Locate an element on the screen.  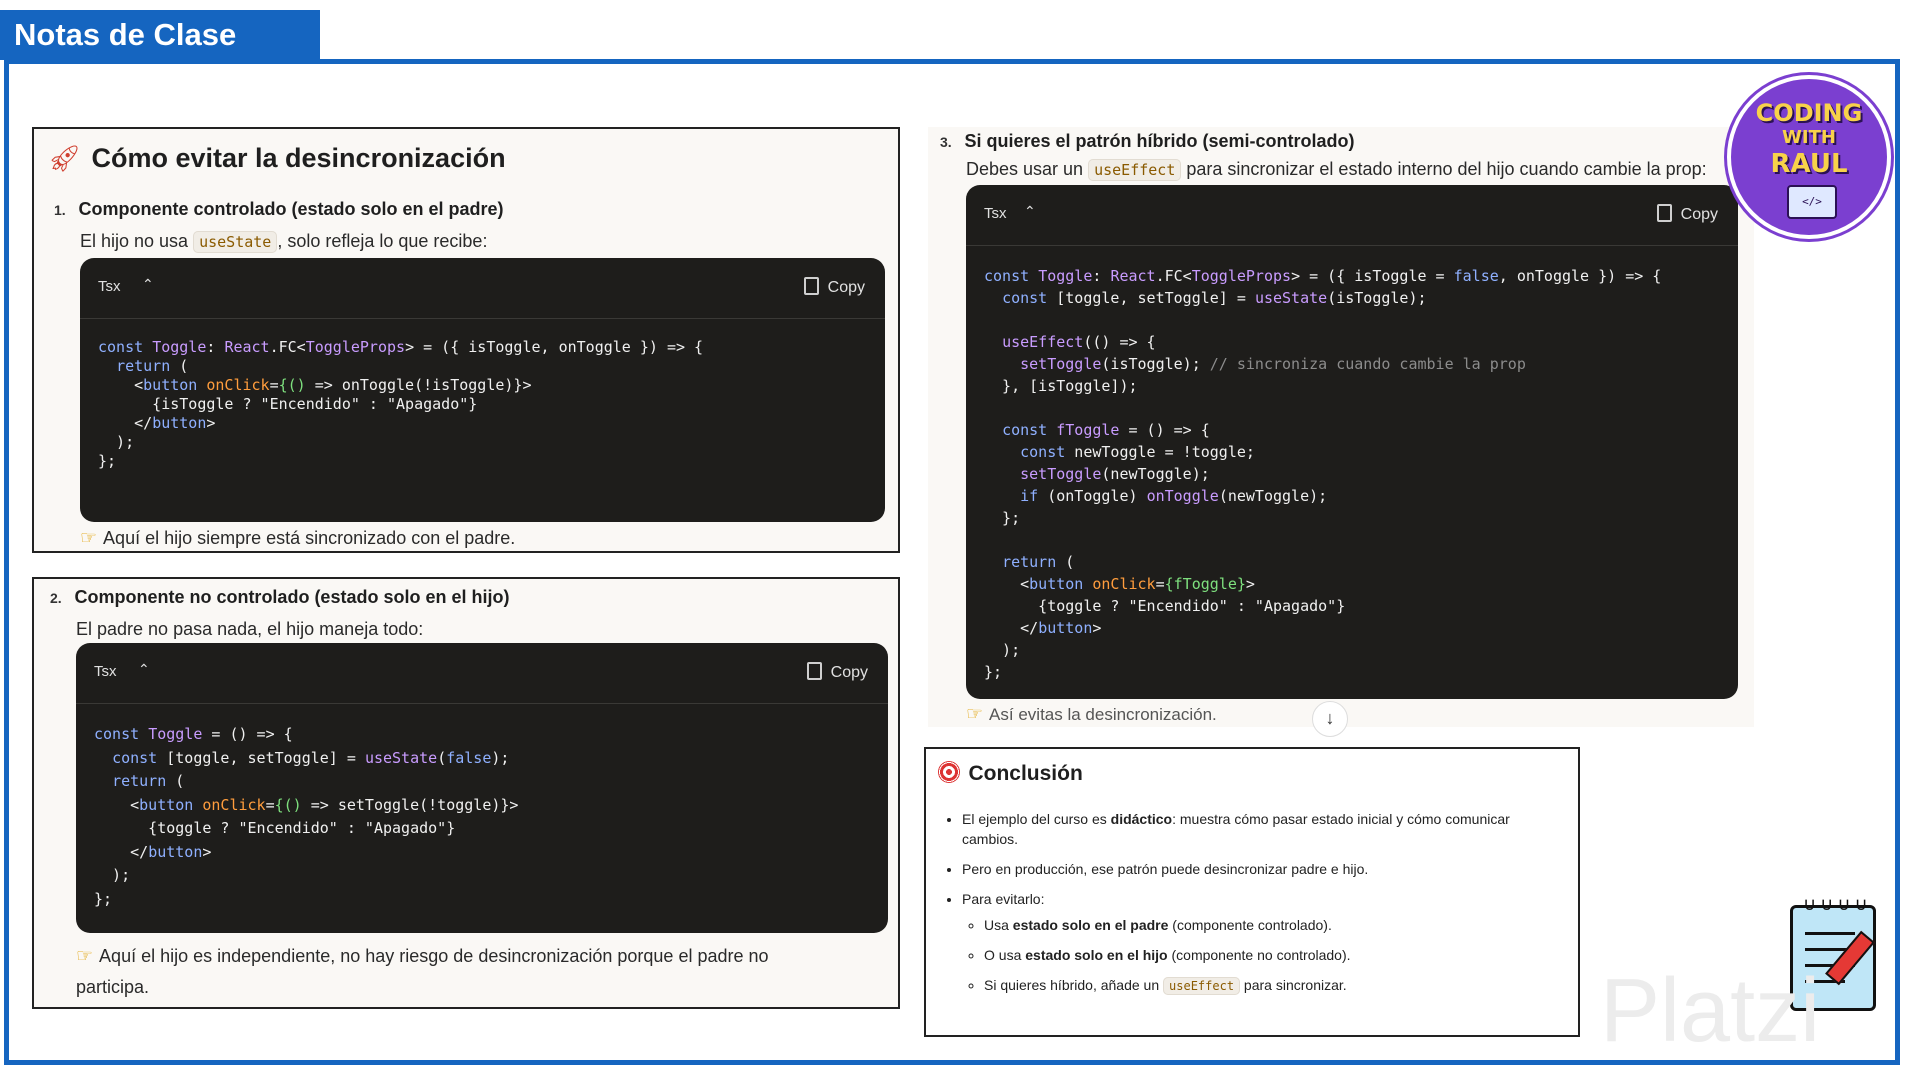
logo-text: CODING is located at coordinates (1809, 113).